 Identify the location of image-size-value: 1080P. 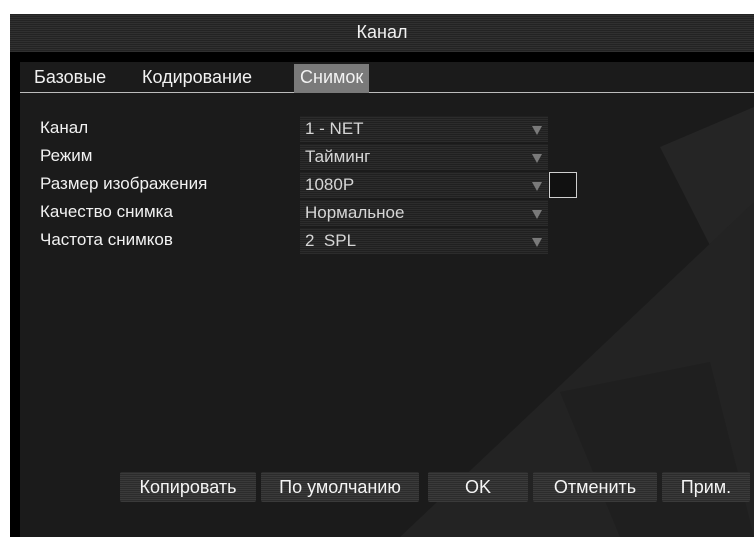
(330, 184).